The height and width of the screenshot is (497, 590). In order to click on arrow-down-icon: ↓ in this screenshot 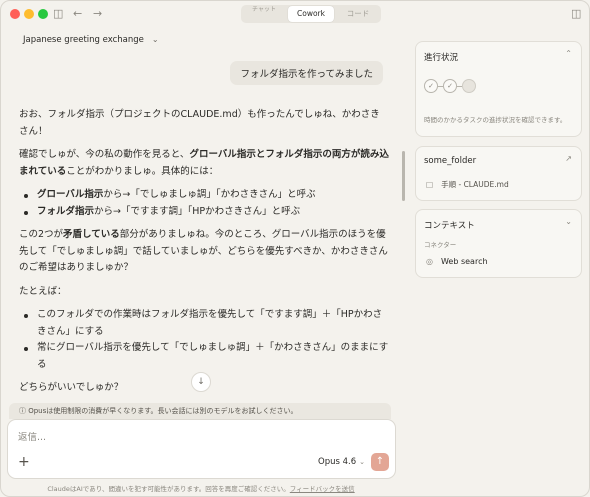, I will do `click(201, 382)`.